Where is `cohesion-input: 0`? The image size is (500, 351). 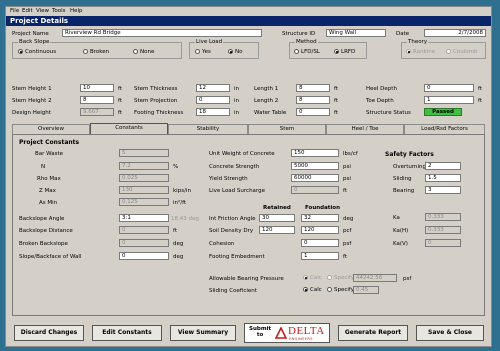
cohesion-input: 0 is located at coordinates (320, 243).